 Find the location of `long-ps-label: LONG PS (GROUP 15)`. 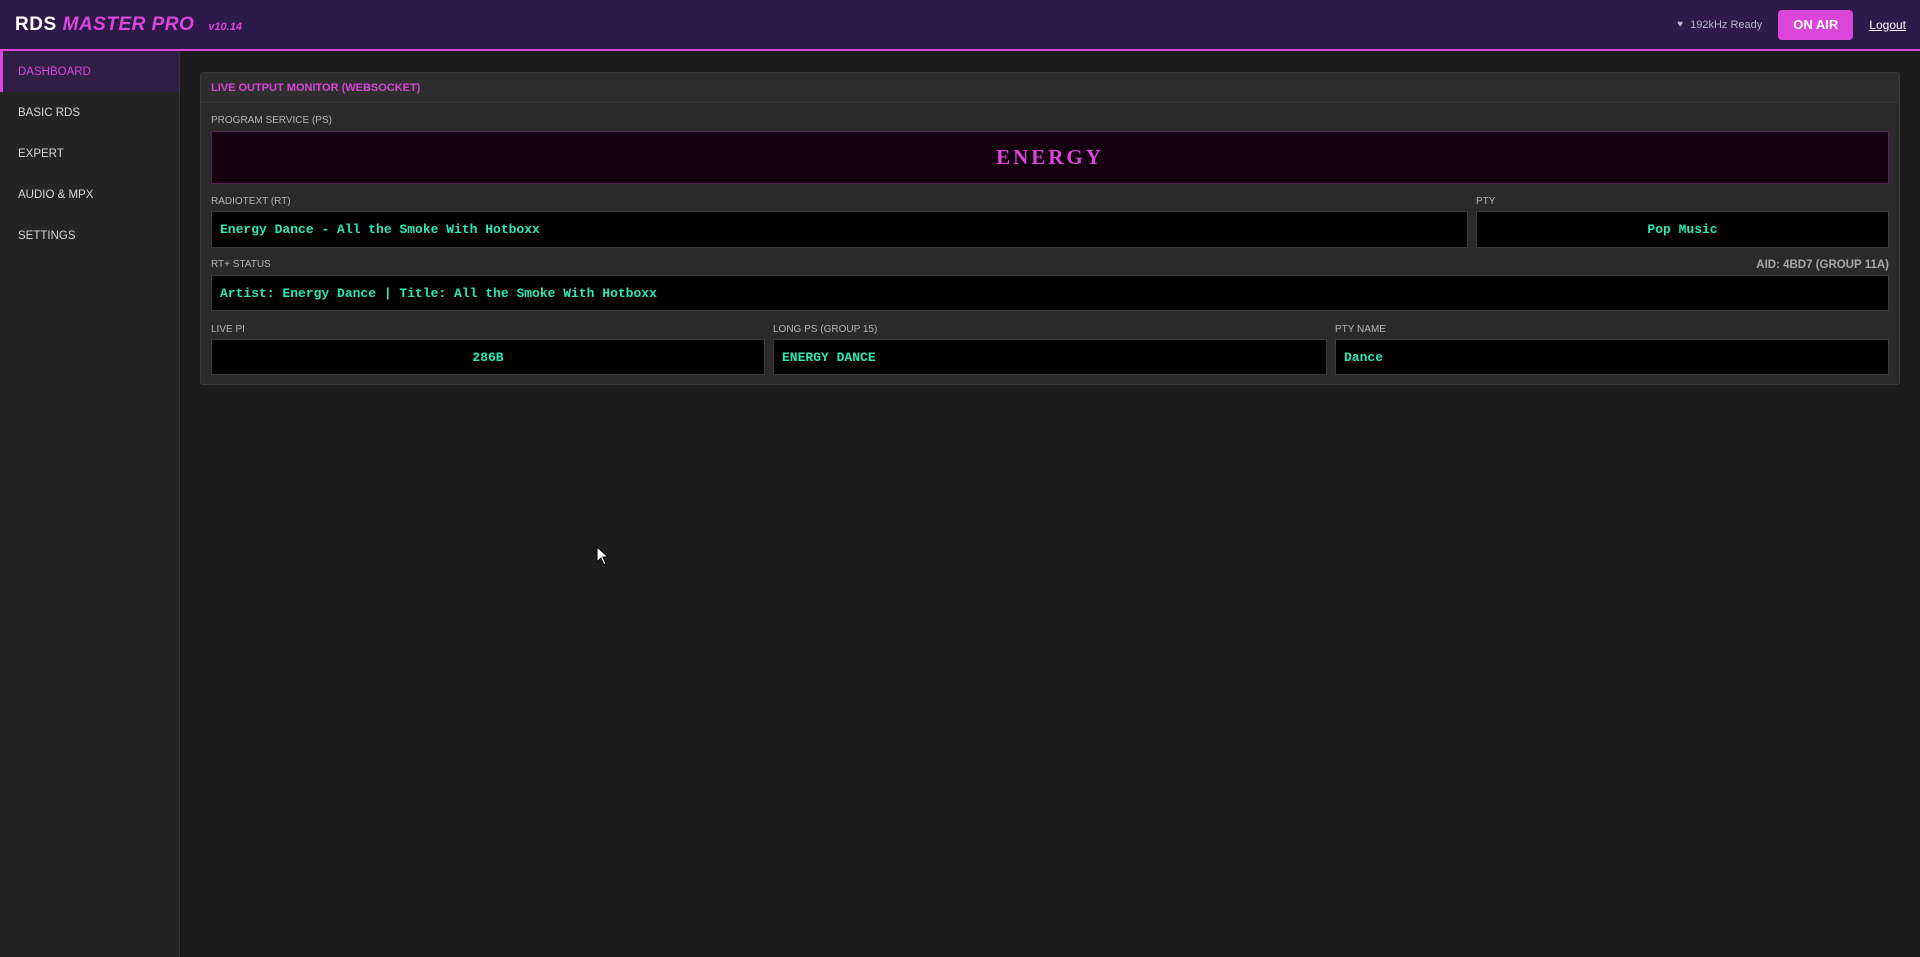

long-ps-label: LONG PS (GROUP 15) is located at coordinates (825, 329).